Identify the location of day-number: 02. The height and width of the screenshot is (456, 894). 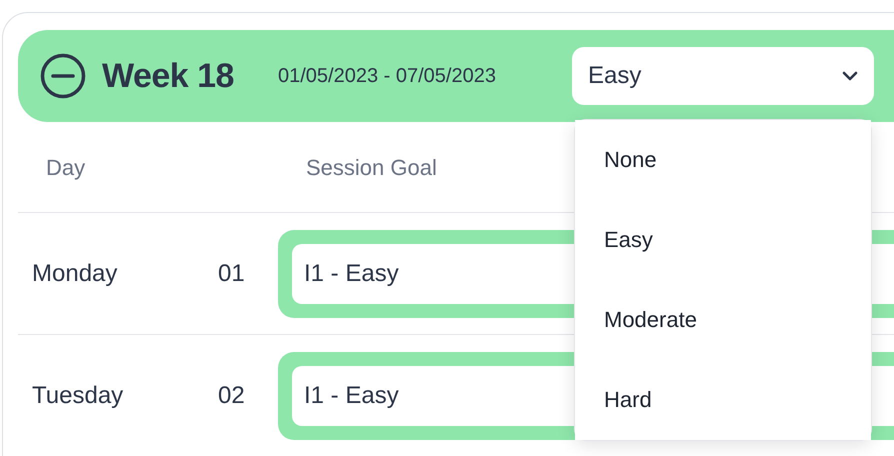
(231, 395).